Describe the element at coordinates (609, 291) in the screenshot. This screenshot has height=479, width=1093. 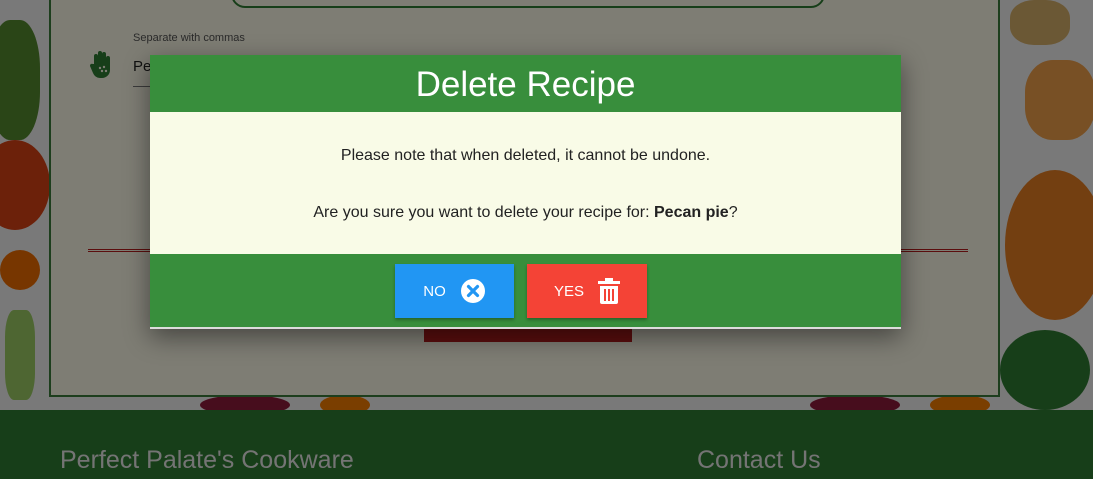
I see `trash-icon` at that location.